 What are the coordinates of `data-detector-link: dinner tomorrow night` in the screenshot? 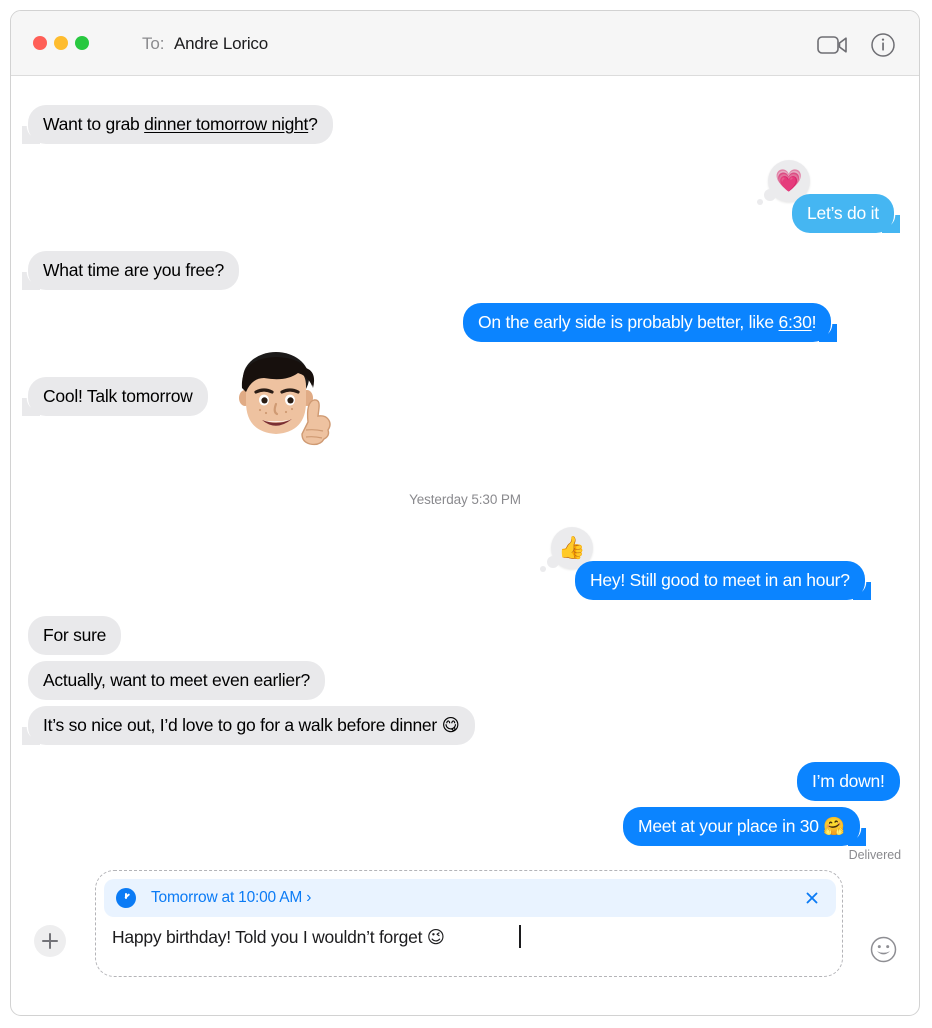 It's located at (226, 124).